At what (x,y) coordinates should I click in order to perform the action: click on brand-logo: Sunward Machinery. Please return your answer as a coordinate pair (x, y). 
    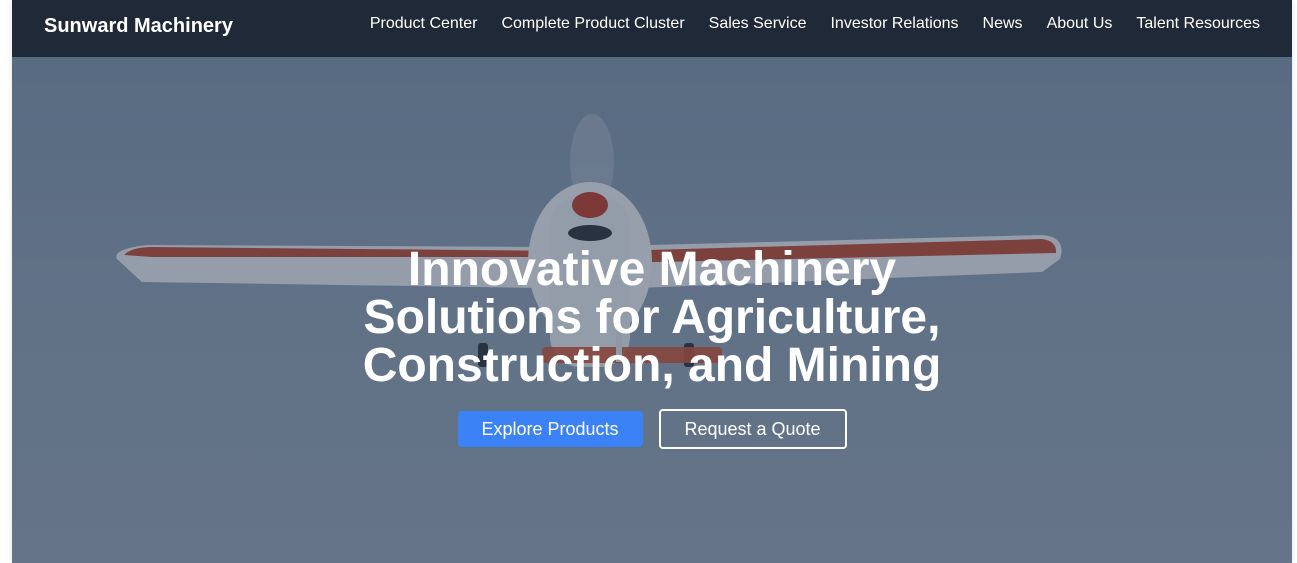
    Looking at the image, I should click on (138, 26).